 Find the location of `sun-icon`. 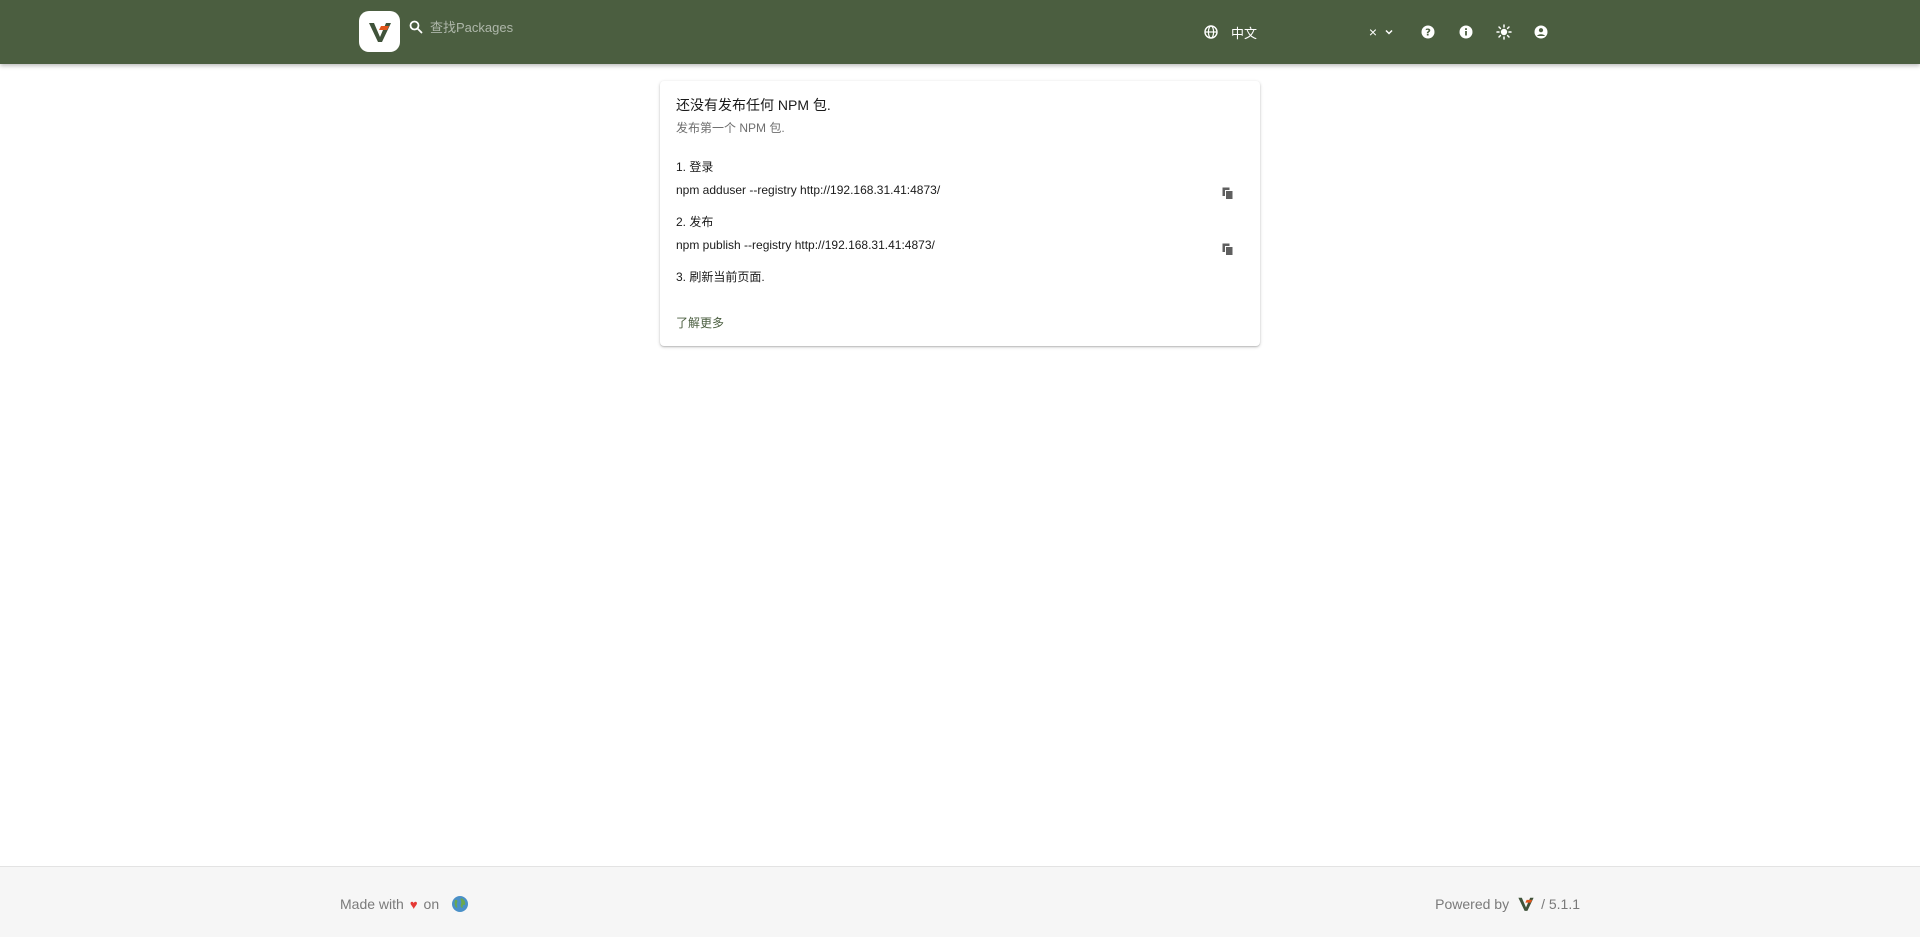

sun-icon is located at coordinates (1504, 32).